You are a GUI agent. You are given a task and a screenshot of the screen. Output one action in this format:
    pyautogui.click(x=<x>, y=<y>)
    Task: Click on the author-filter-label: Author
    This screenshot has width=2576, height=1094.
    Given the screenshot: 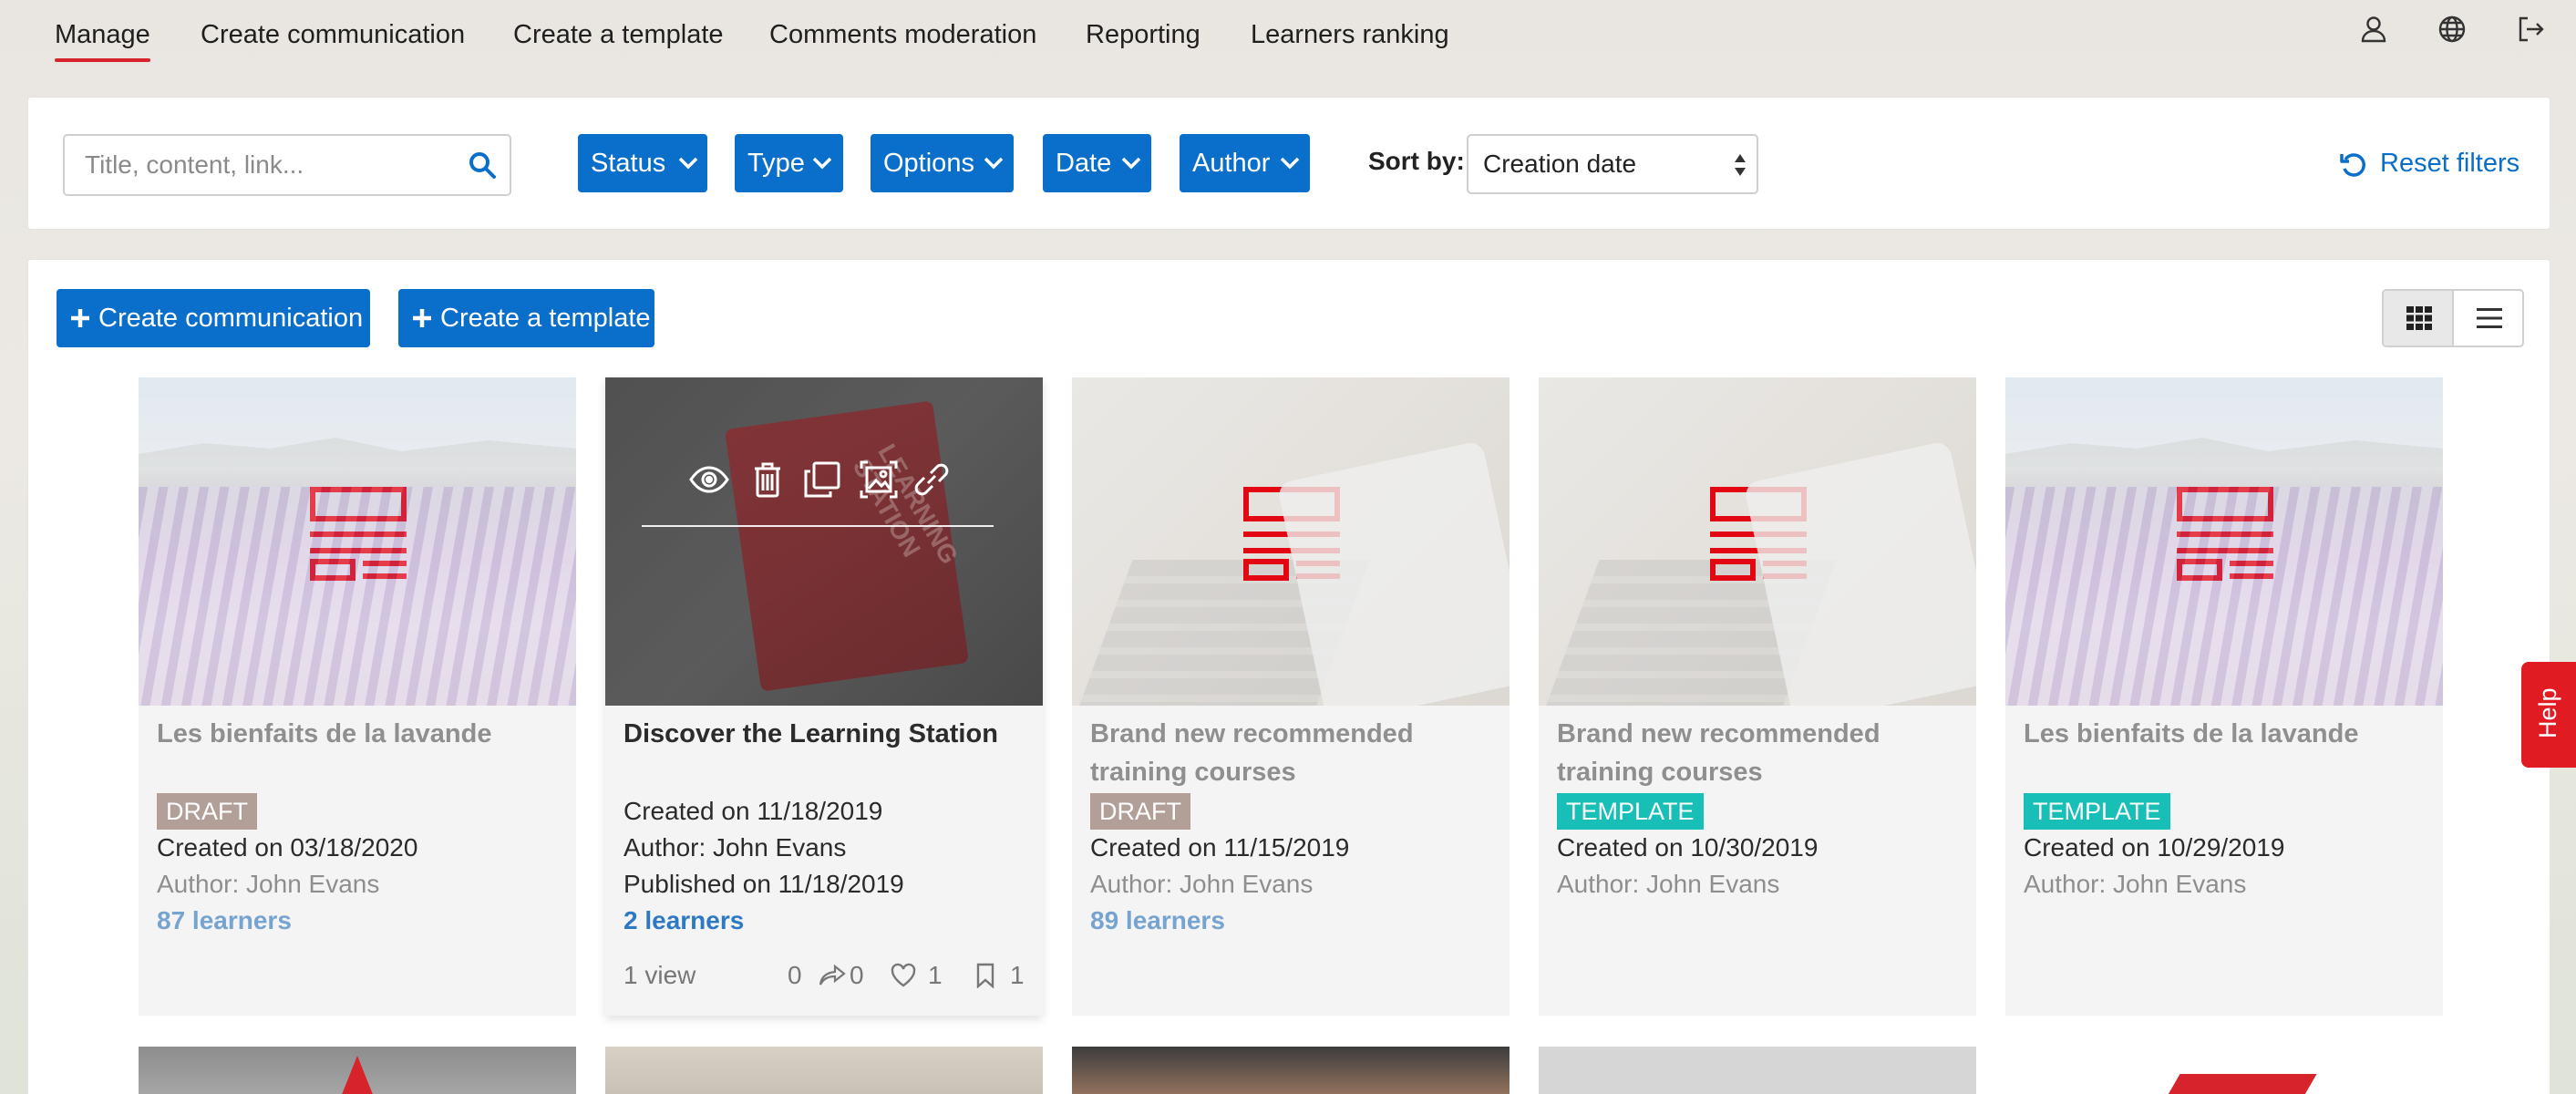 What is the action you would take?
    pyautogui.click(x=1231, y=163)
    